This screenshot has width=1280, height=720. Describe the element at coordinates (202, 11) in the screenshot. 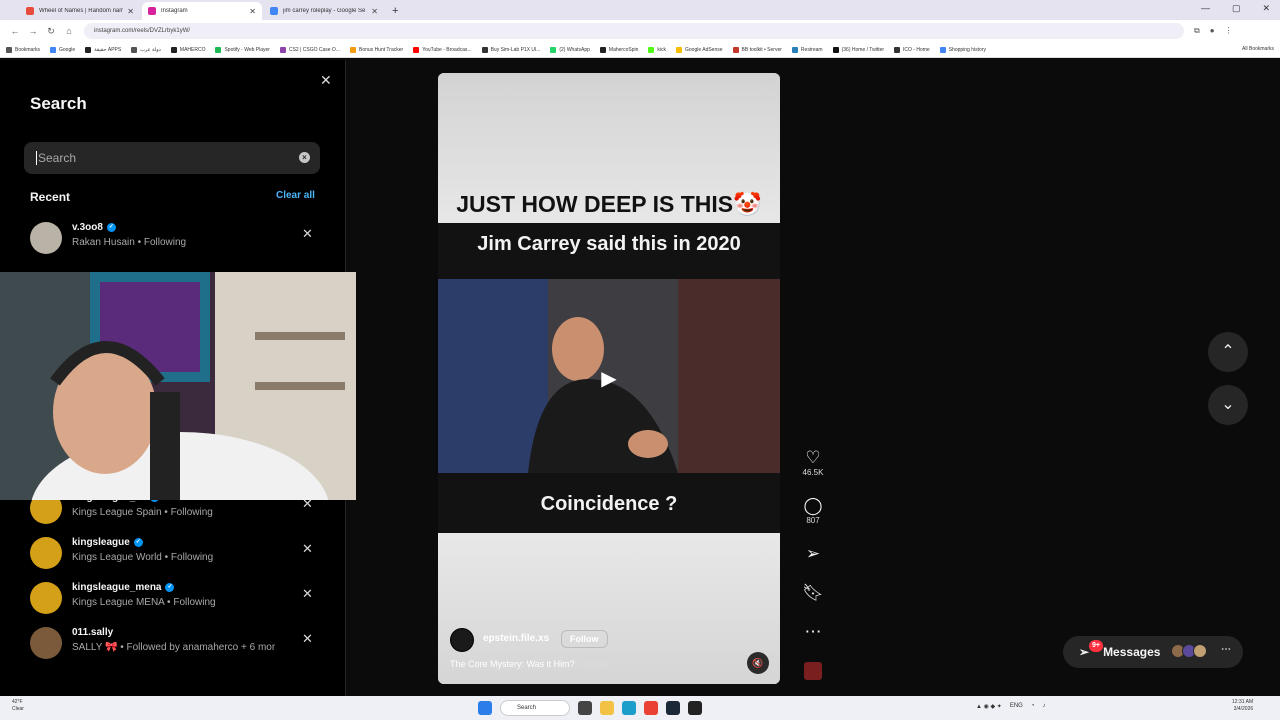

I see `browser-tab-instagram: Instagram ✕` at that location.